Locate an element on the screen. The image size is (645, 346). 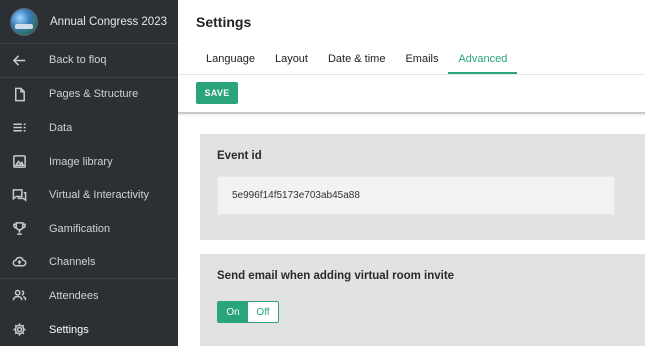
sidebar-item-channels: Channels is located at coordinates (89, 263).